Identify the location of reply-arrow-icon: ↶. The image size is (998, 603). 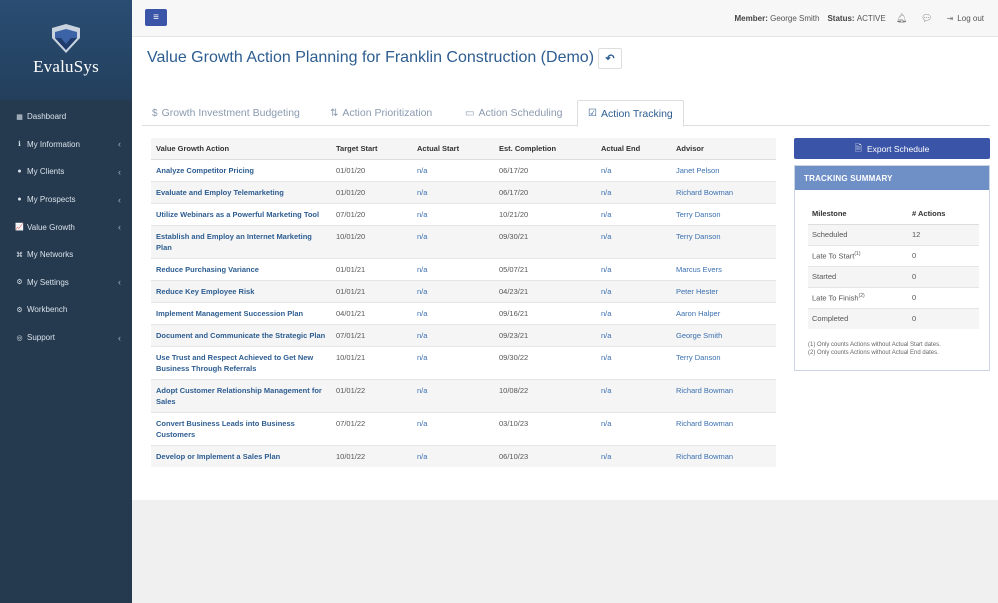
(610, 59).